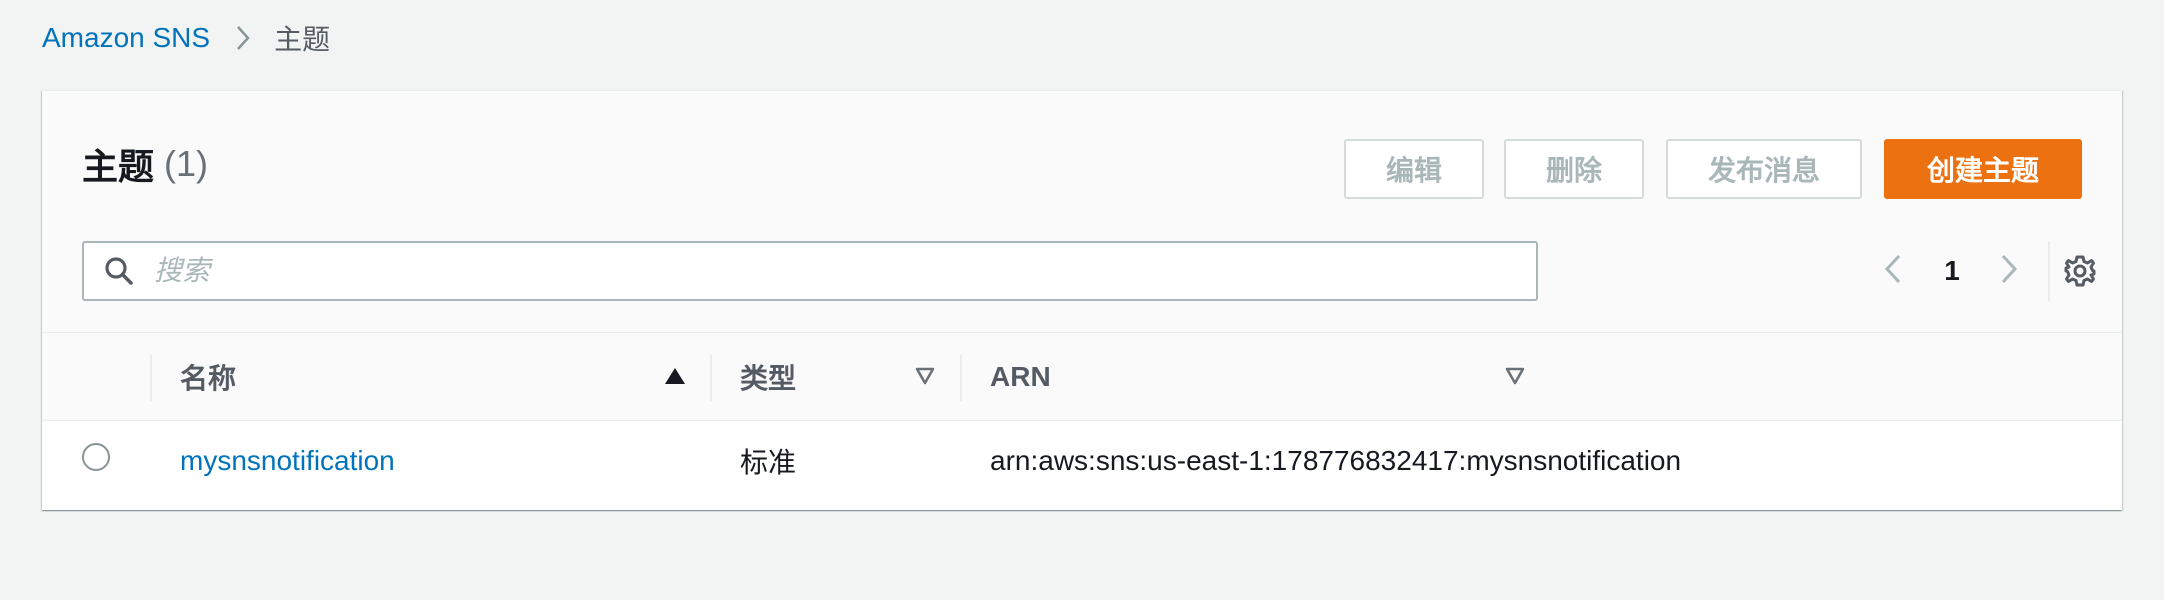 The height and width of the screenshot is (600, 2164). I want to click on gear-icon, so click(2080, 273).